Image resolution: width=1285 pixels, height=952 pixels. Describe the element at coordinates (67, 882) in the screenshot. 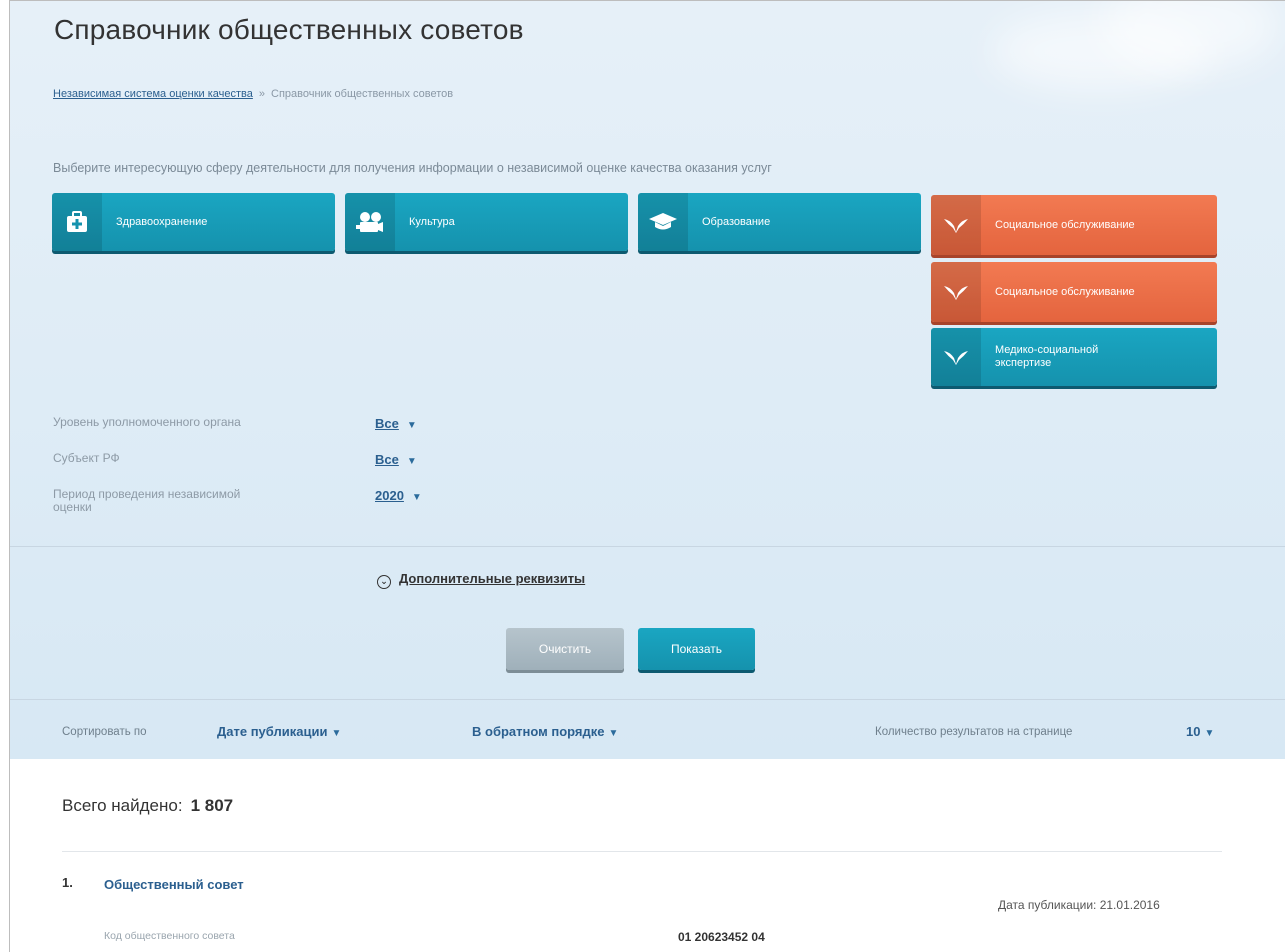

I see `result-number: 1.` at that location.